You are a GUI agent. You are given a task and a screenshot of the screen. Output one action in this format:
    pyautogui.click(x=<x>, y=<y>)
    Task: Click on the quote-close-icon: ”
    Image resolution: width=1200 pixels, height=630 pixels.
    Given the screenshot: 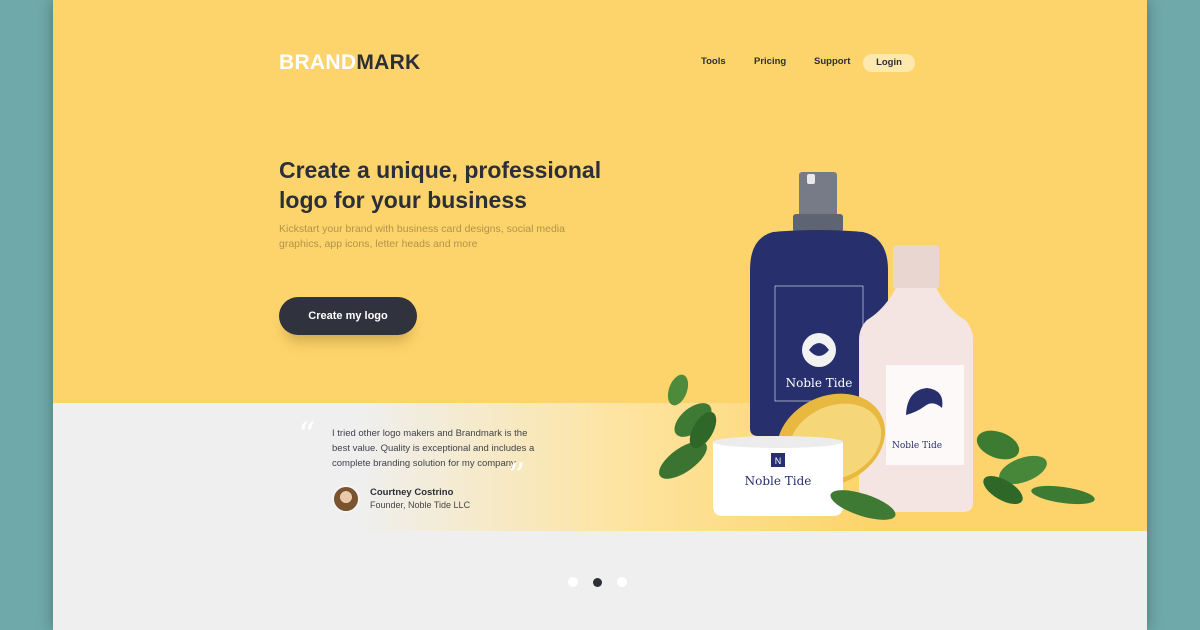 What is the action you would take?
    pyautogui.click(x=517, y=476)
    